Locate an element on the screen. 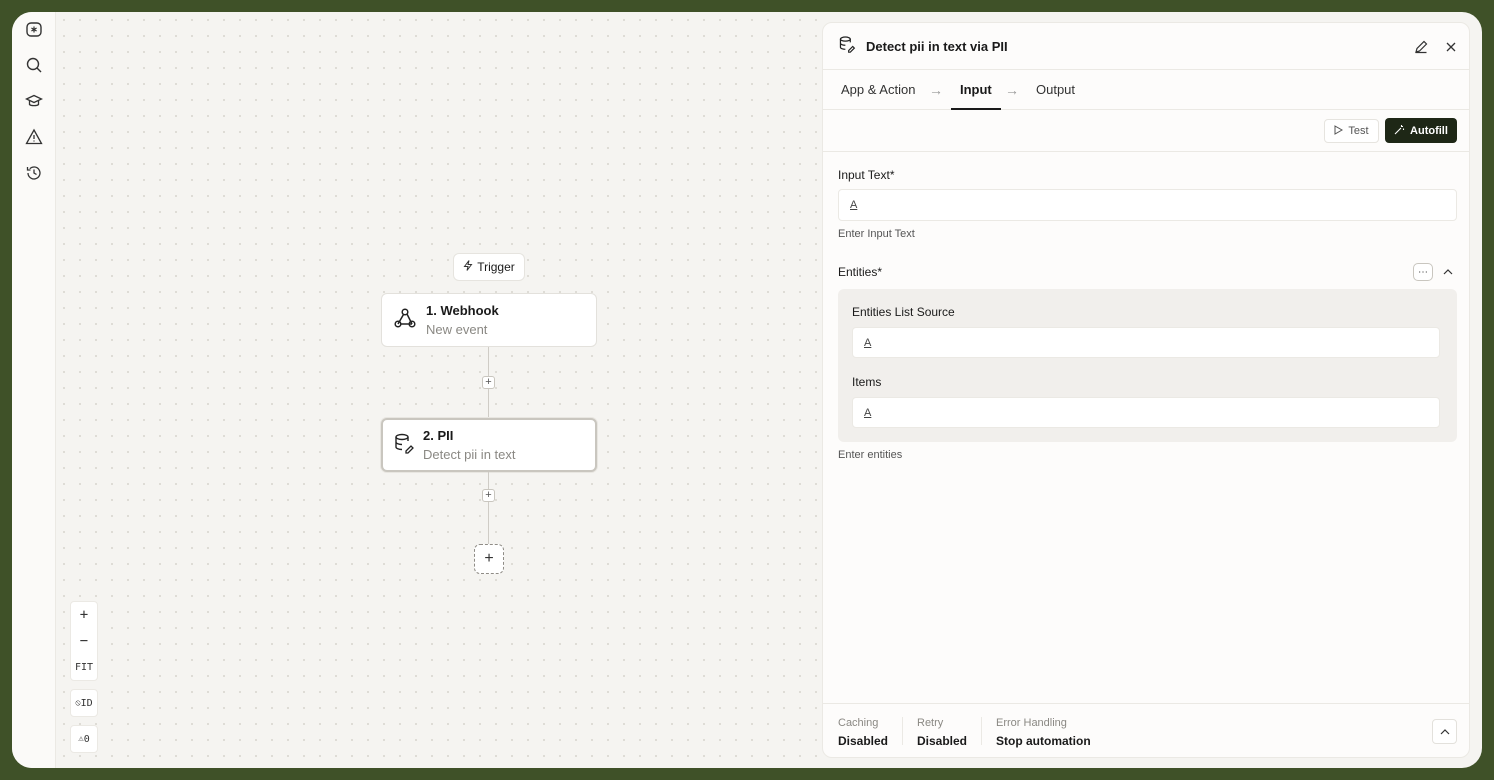 This screenshot has width=1494, height=780. edit-icon is located at coordinates (1421, 47).